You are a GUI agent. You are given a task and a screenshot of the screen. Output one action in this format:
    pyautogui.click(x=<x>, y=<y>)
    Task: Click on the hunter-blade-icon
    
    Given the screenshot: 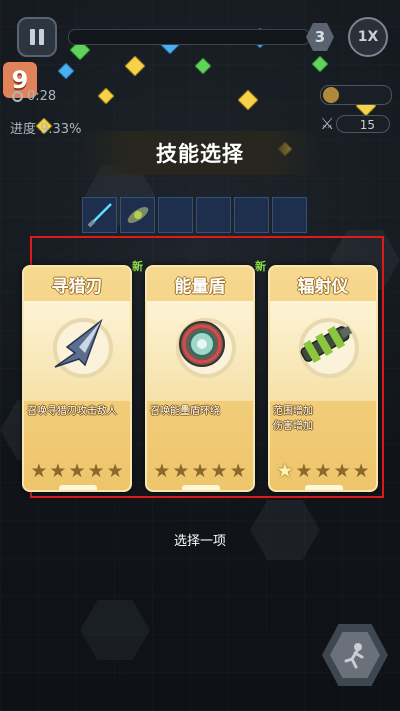 What is the action you would take?
    pyautogui.click(x=78, y=343)
    